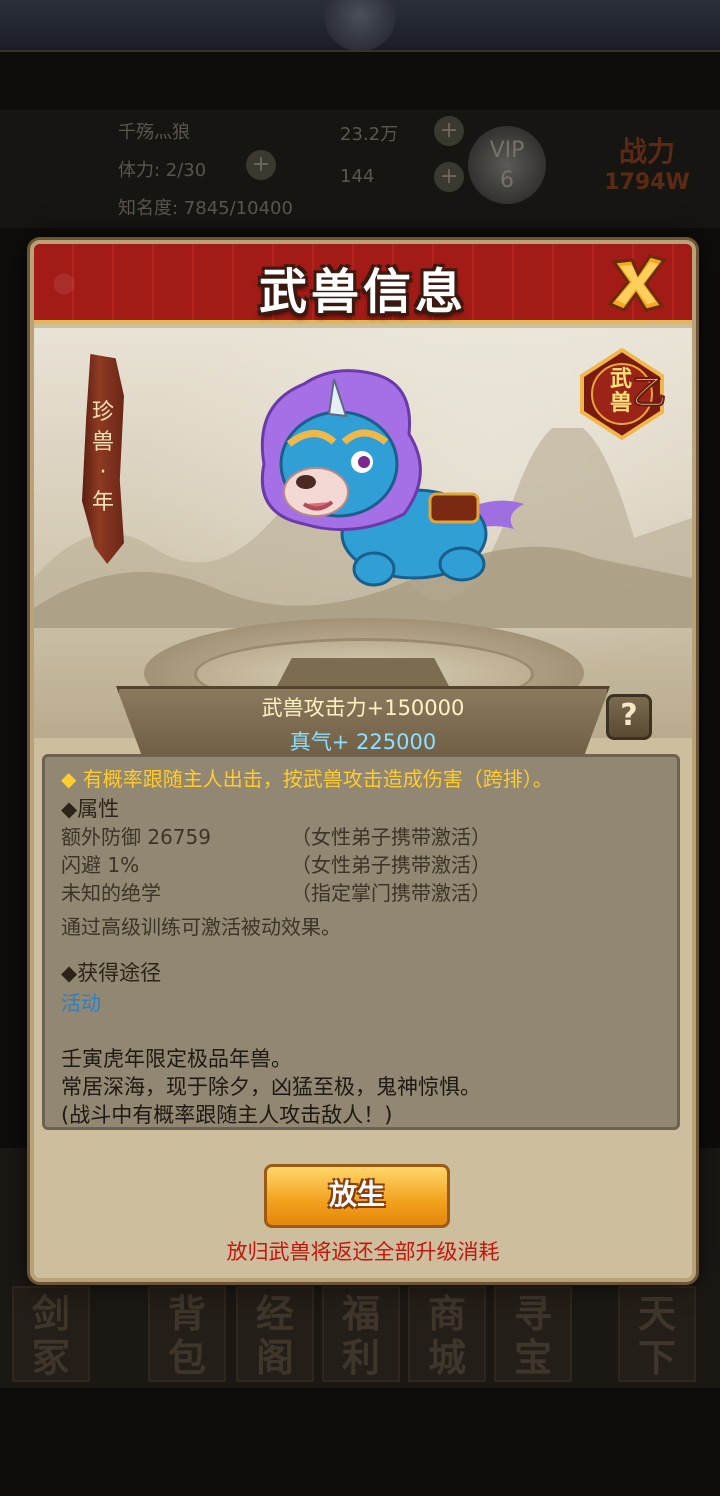 This screenshot has height=1496, width=720. What do you see at coordinates (162, 170) in the screenshot?
I see `stamina-text: 体力: 2/30` at bounding box center [162, 170].